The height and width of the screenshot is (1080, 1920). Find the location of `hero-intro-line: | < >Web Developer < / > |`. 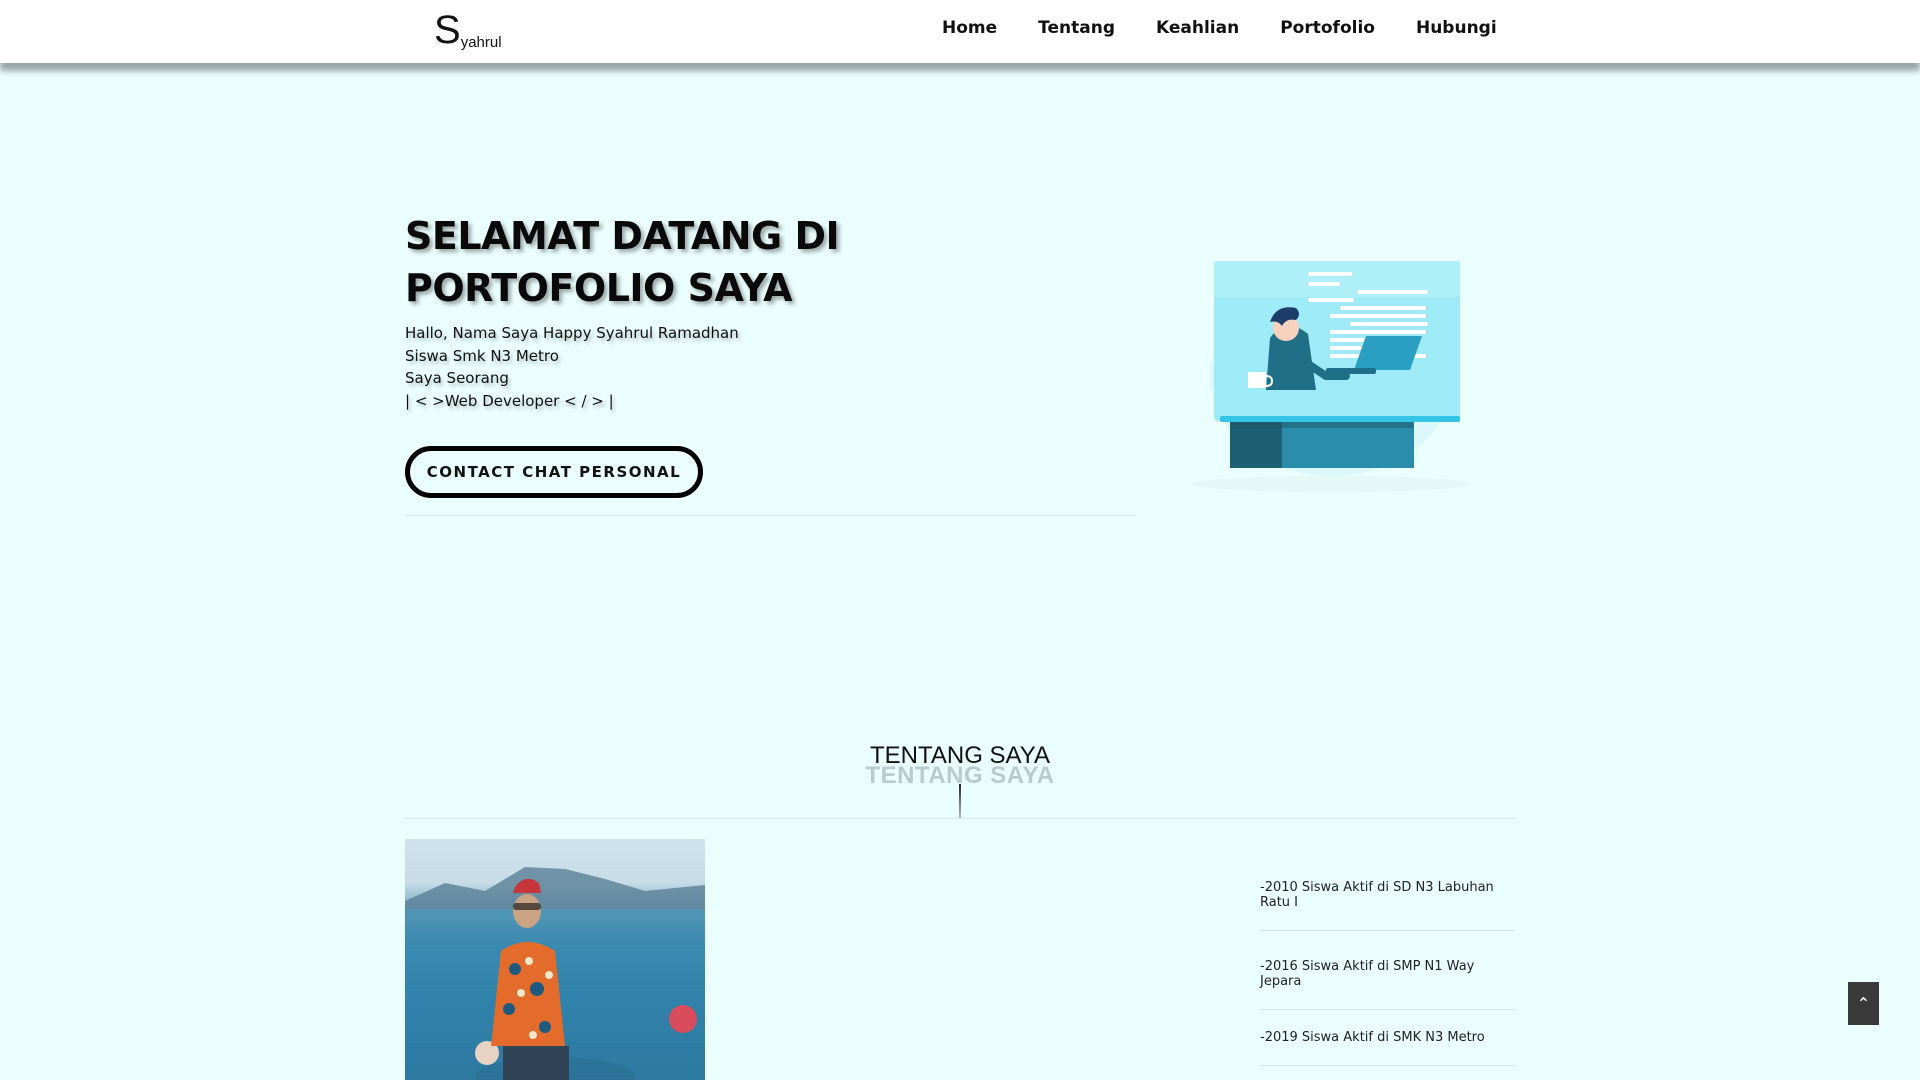

hero-intro-line: | < >Web Developer < / > | is located at coordinates (509, 400).